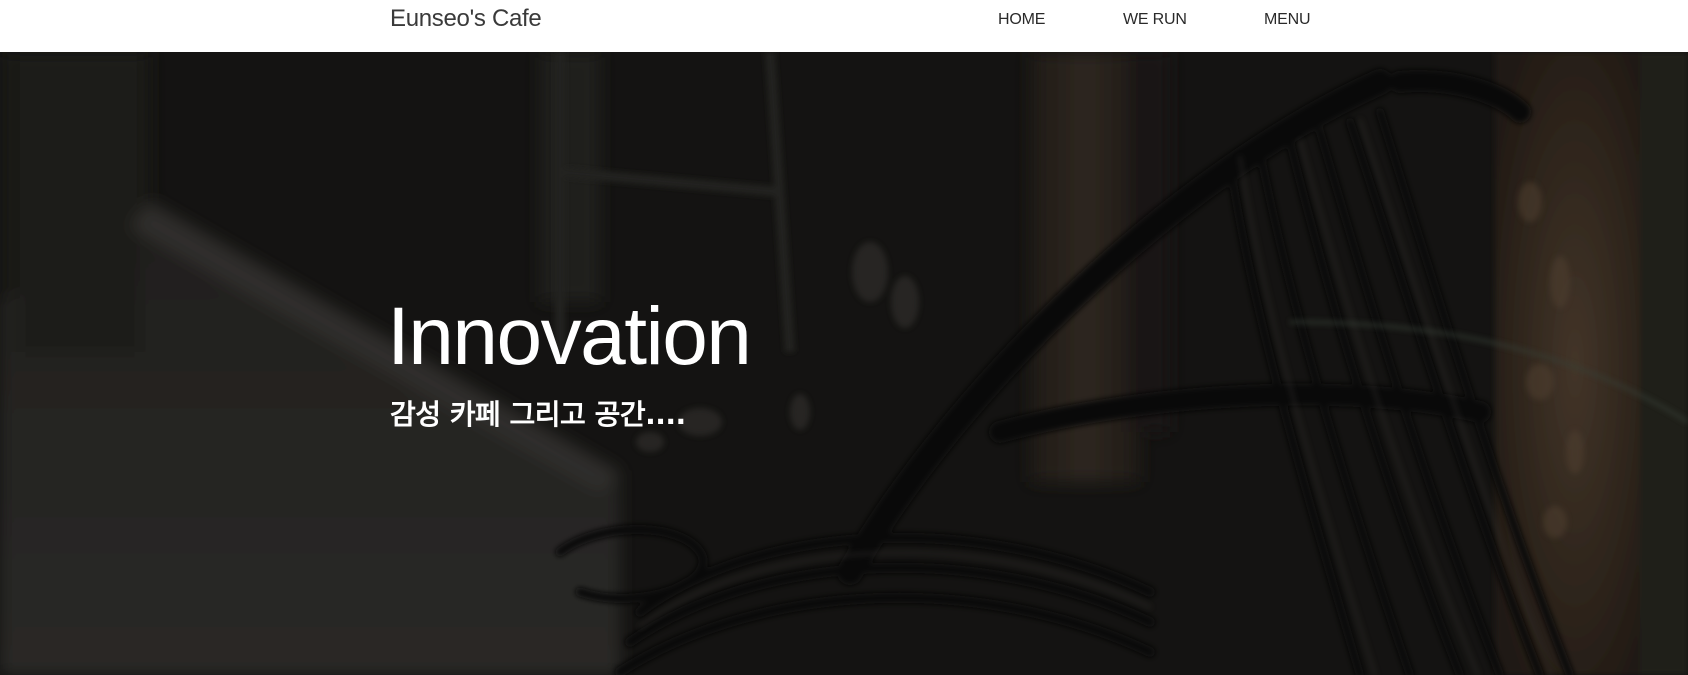  What do you see at coordinates (1155, 20) in the screenshot?
I see `nav-link-we-run: WE RUN` at bounding box center [1155, 20].